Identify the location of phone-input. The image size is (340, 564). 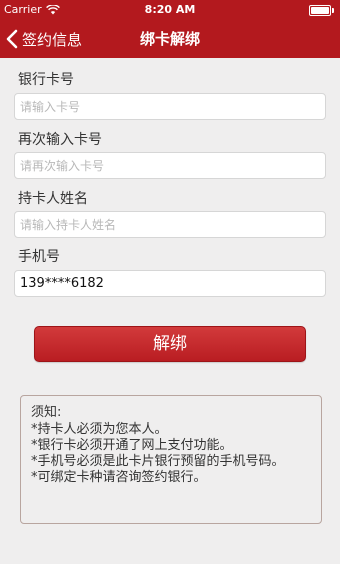
(170, 283).